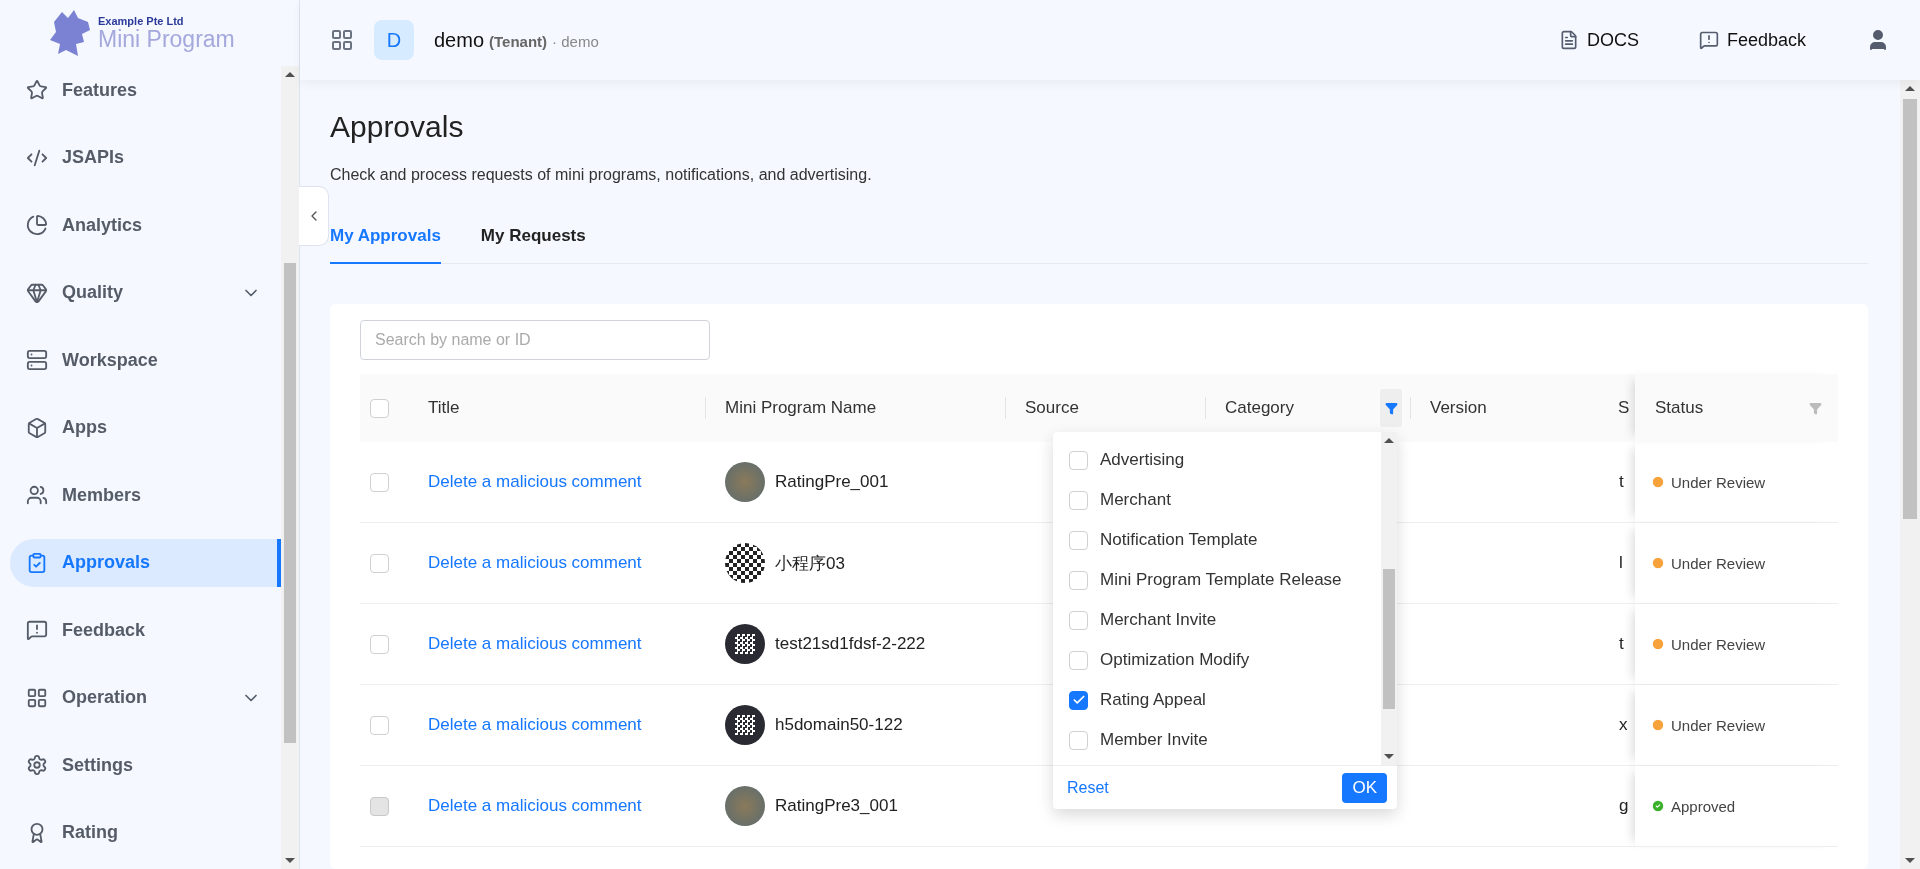  What do you see at coordinates (145, 630) in the screenshot?
I see `sidebar-item: Feedback` at bounding box center [145, 630].